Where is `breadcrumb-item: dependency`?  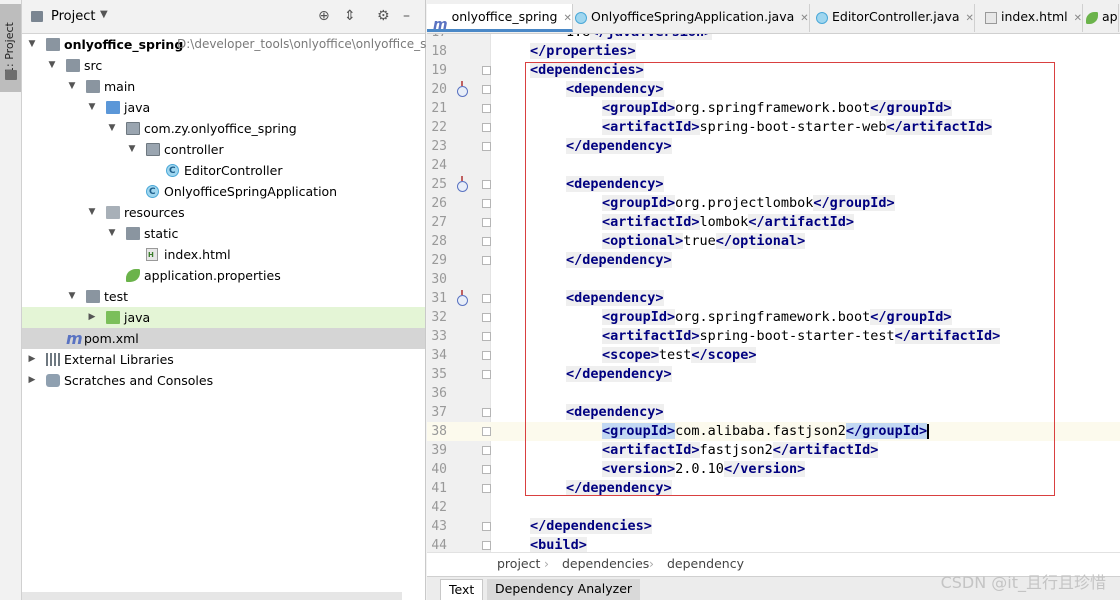
breadcrumb-item: dependency is located at coordinates (705, 564).